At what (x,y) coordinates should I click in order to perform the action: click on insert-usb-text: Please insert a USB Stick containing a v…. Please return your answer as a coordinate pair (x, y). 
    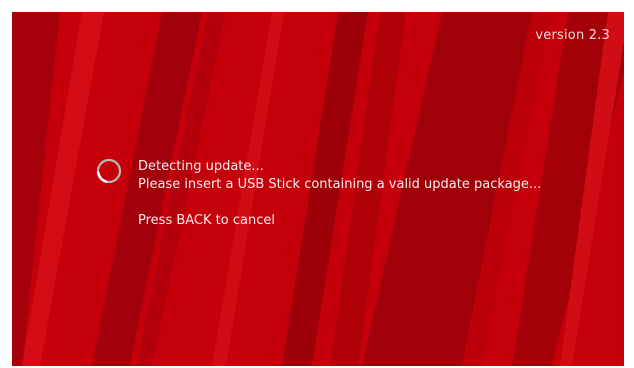
    Looking at the image, I should click on (340, 184).